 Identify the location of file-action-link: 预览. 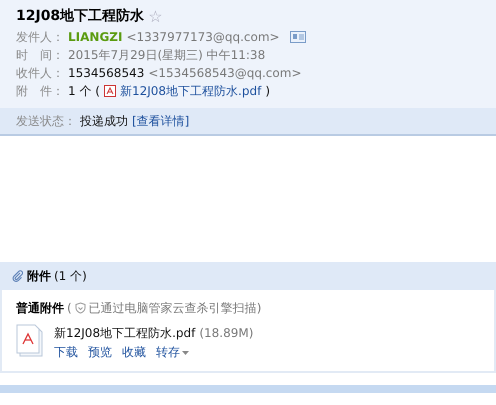
(100, 352).